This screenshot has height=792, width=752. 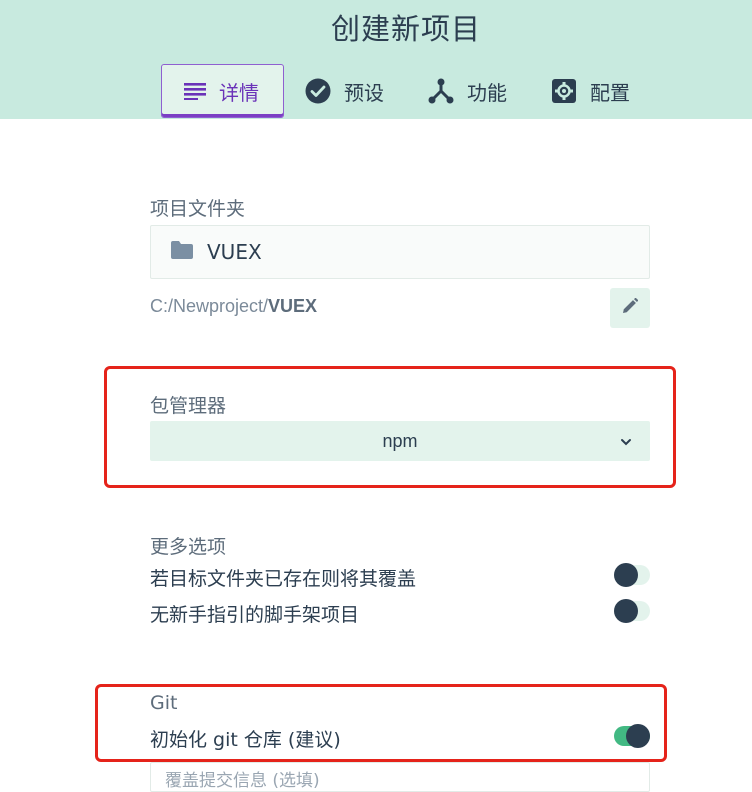 I want to click on tab-presets: 预设, so click(x=344, y=91).